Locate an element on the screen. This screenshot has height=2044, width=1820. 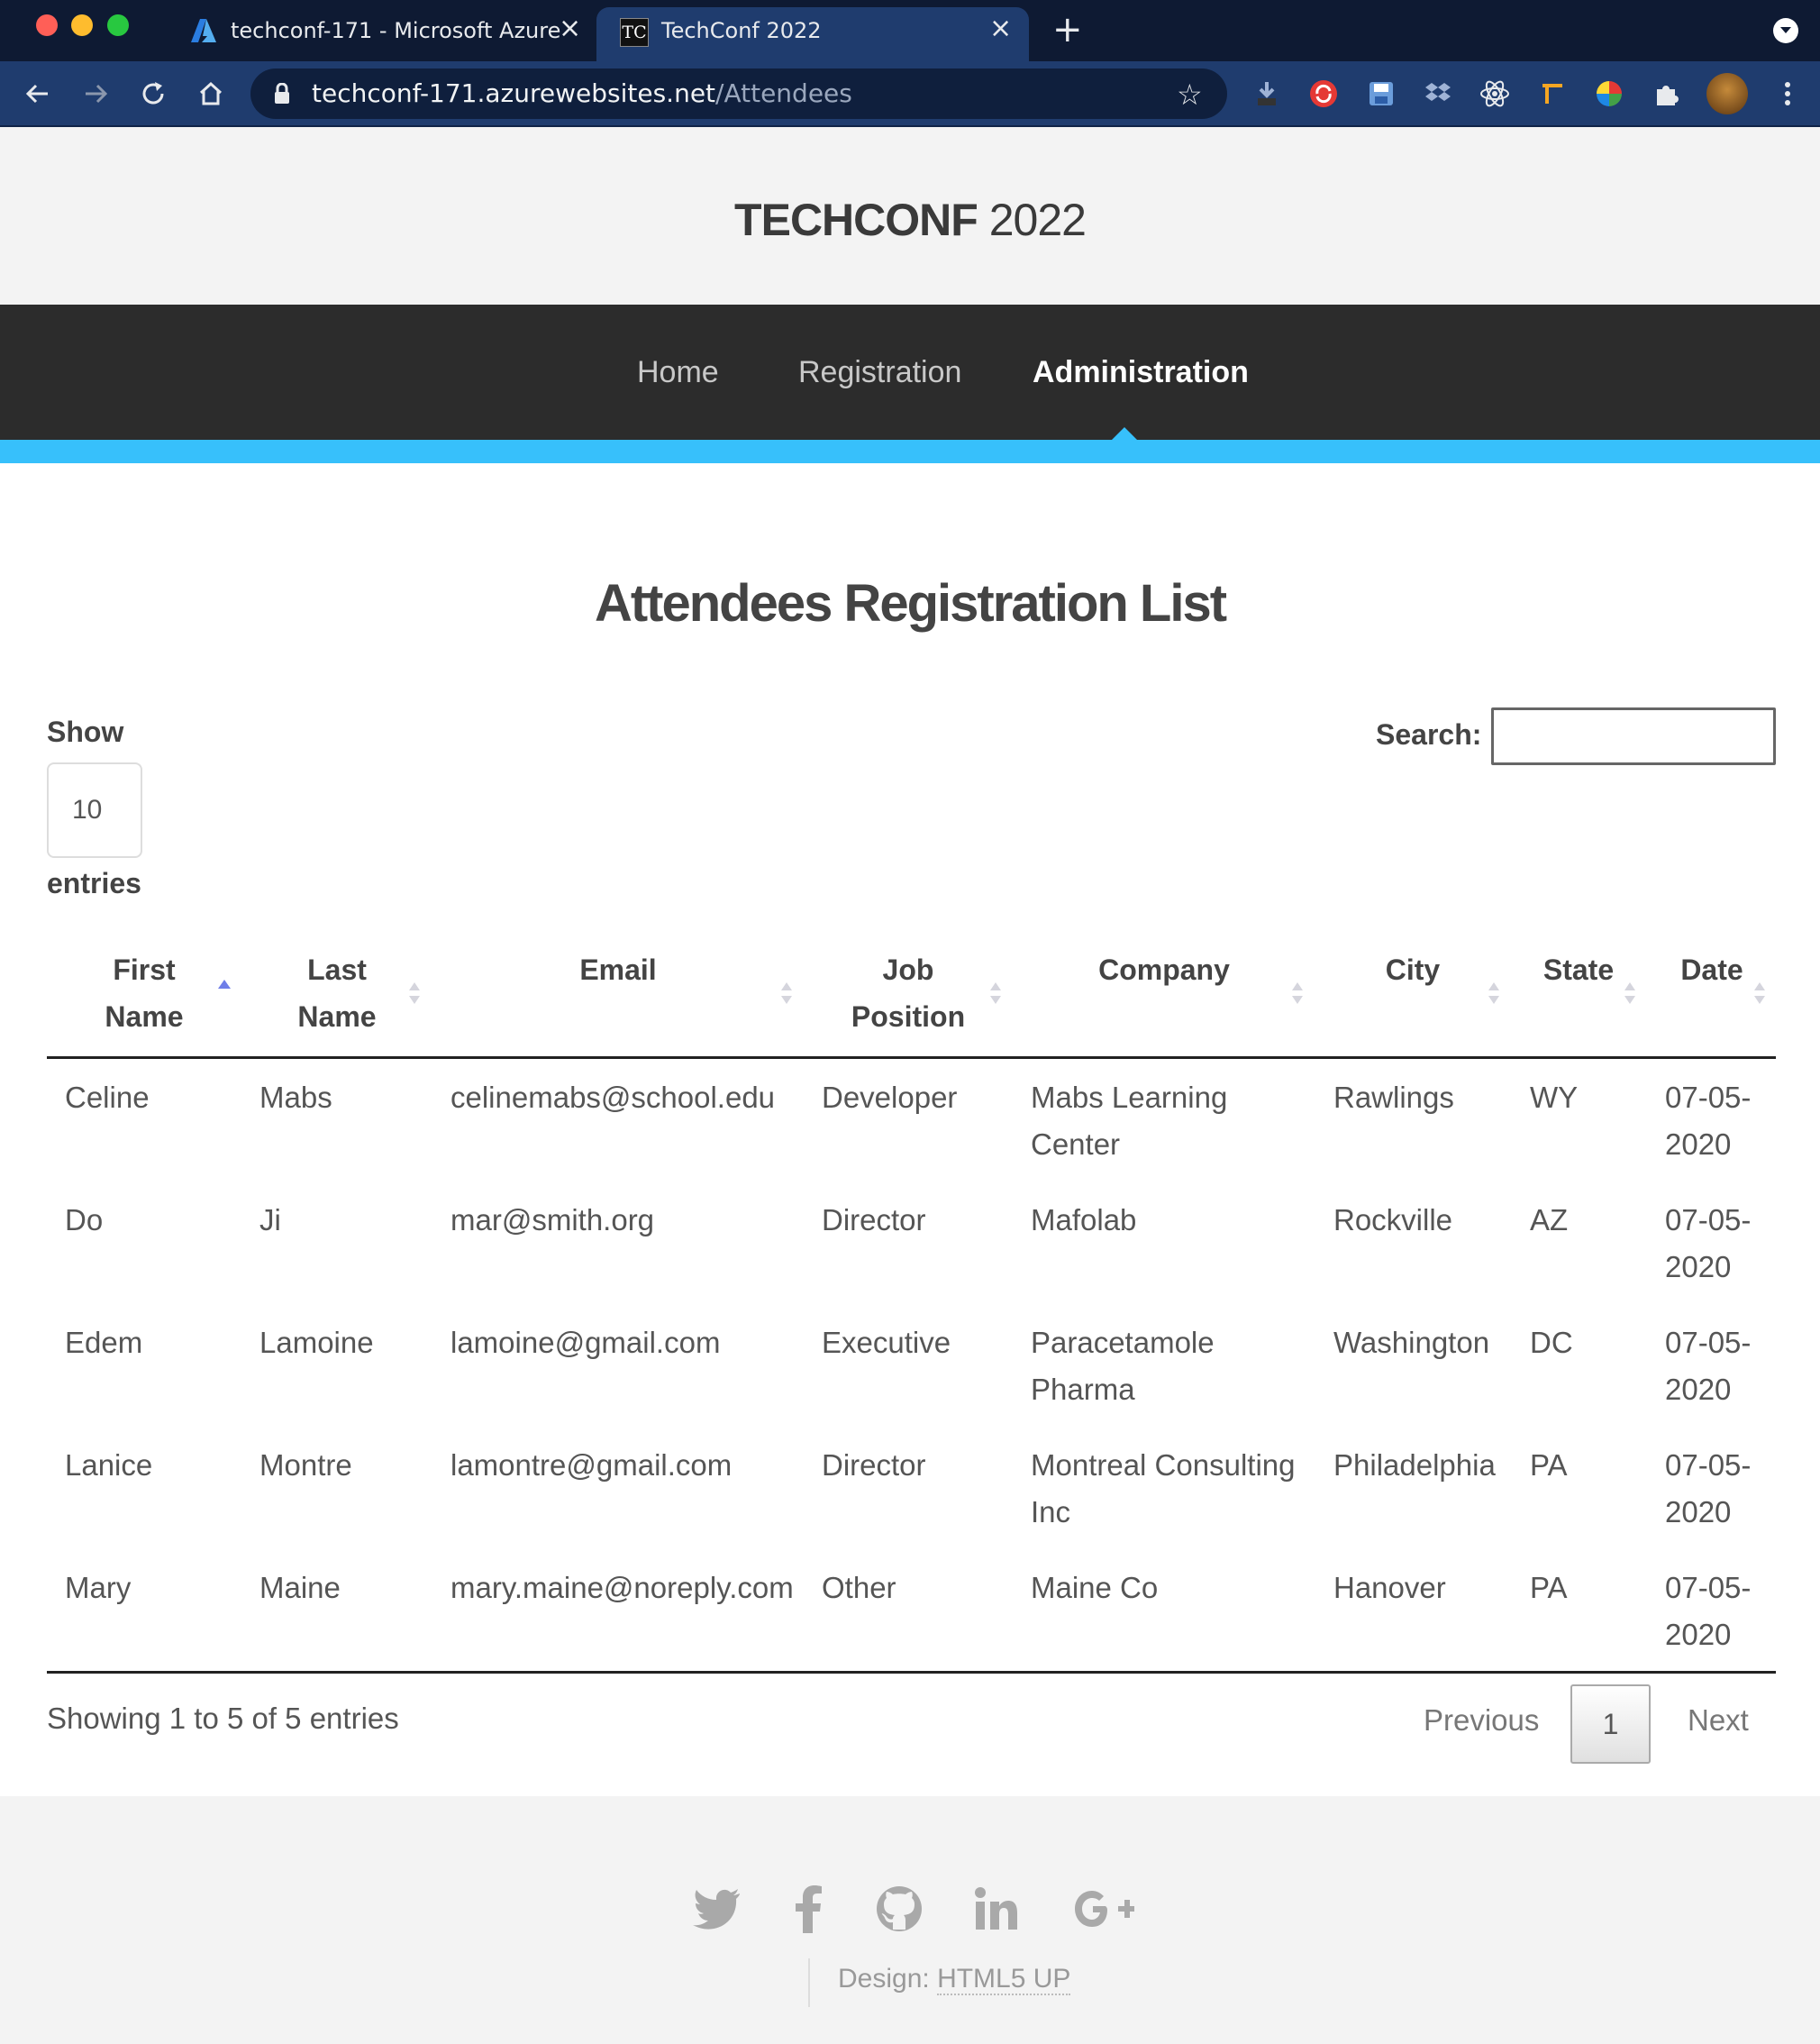
tab-title: techconf-171 - Microsoft Azure is located at coordinates (396, 30).